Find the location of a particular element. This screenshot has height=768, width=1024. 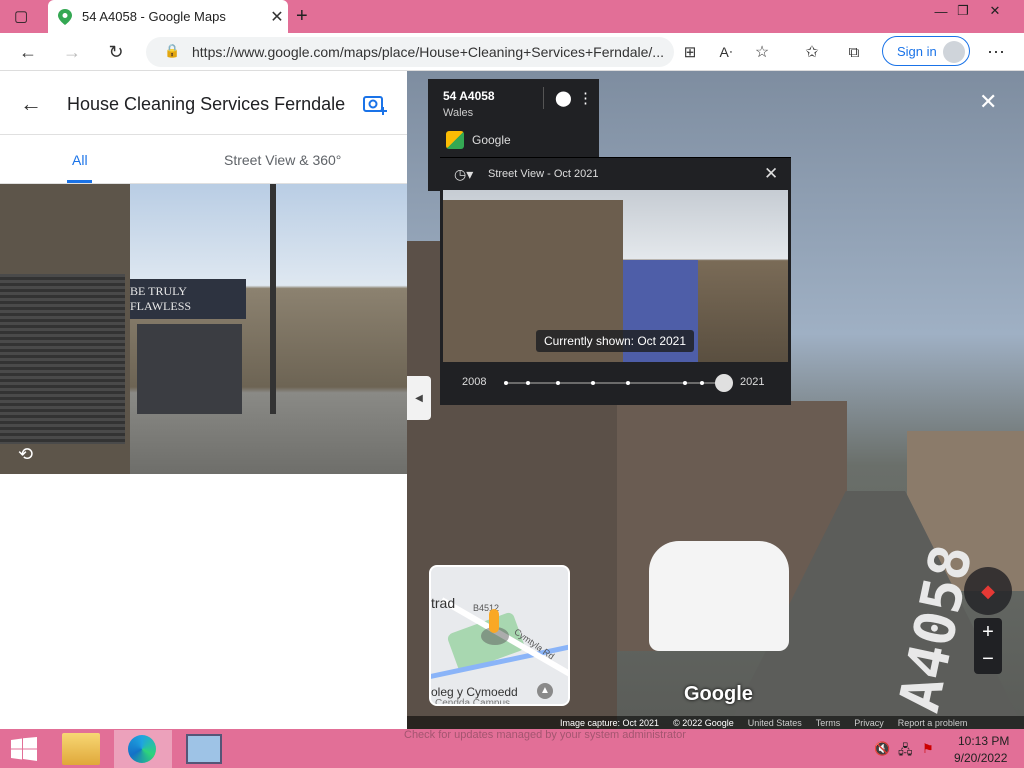

browser-titlebar: ▢ 54 A4058 - Google Maps ✕ + — ❐ ✕ is located at coordinates (512, 16).